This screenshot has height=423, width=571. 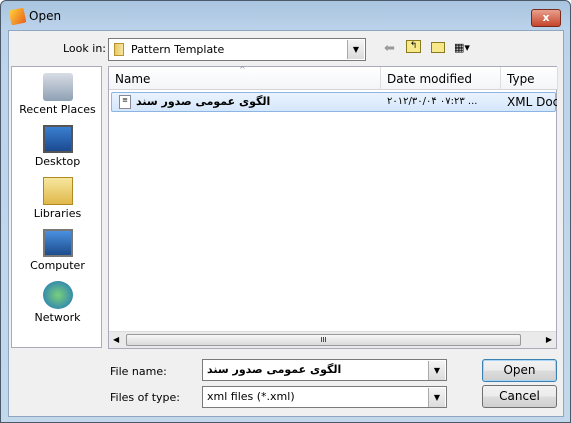 What do you see at coordinates (532, 102) in the screenshot?
I see `file-type: XML Docu` at bounding box center [532, 102].